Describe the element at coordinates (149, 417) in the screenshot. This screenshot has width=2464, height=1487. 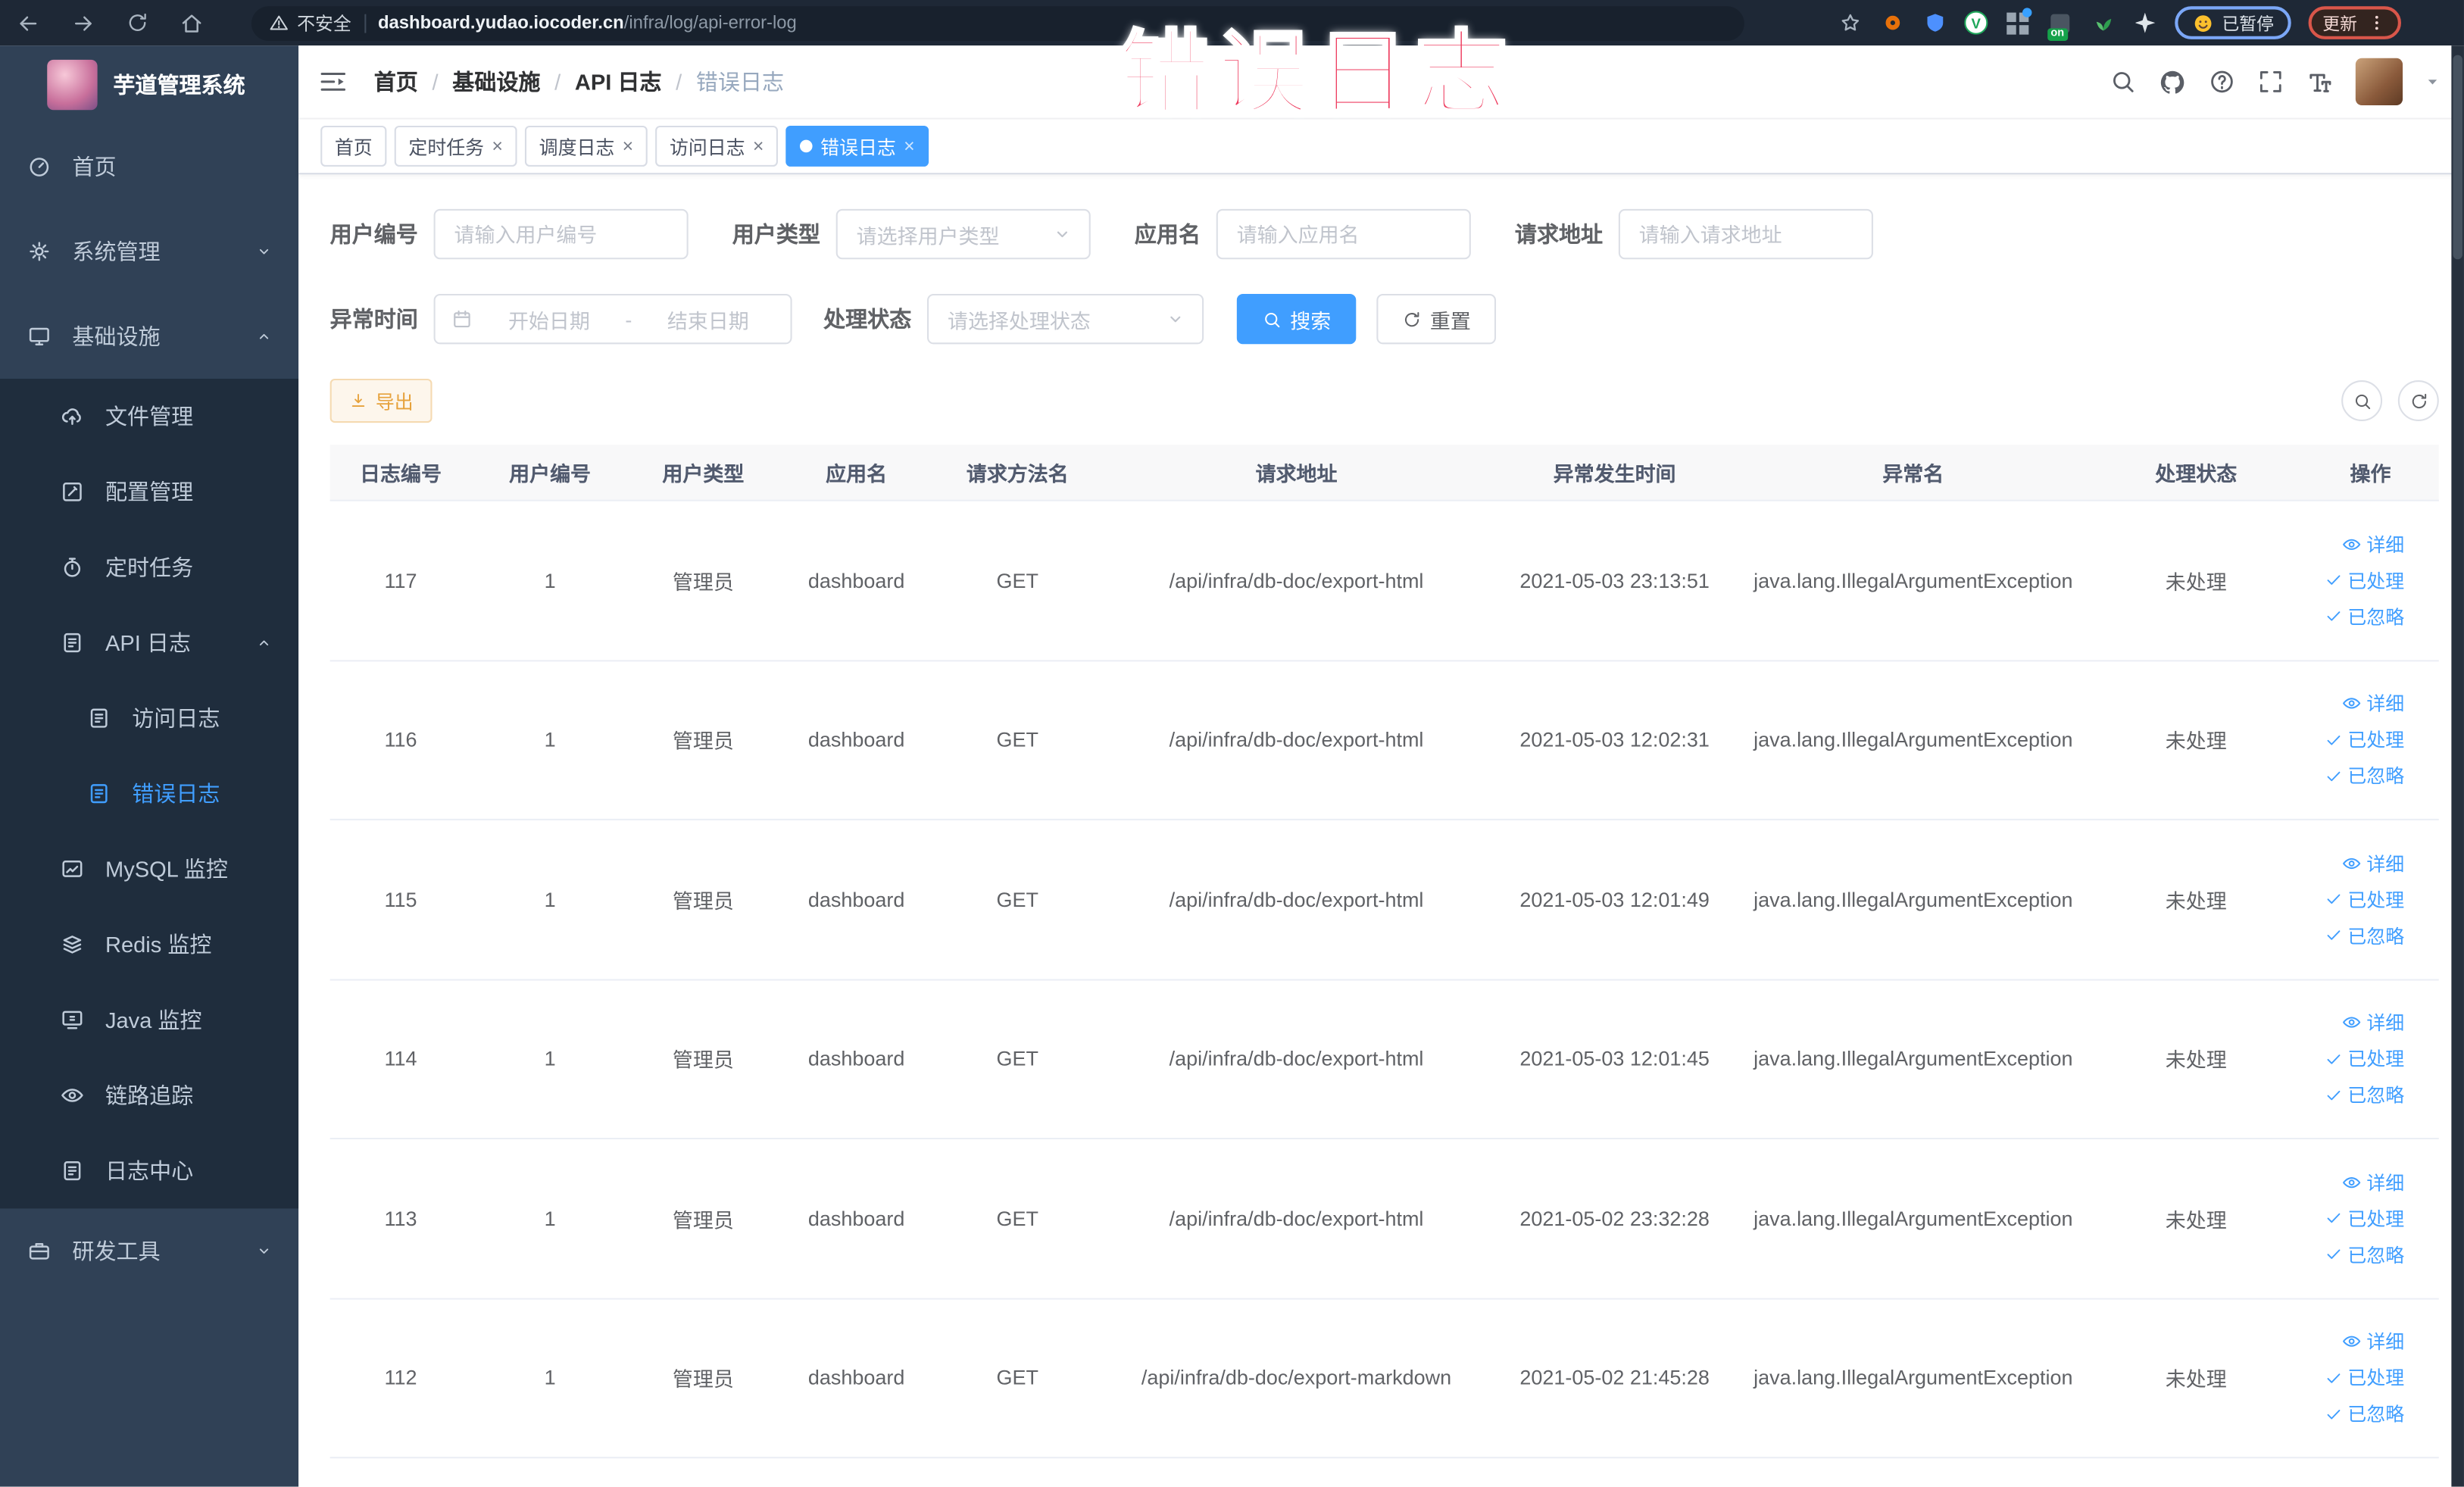
I see `sidebar-item-file: 文件管理` at that location.